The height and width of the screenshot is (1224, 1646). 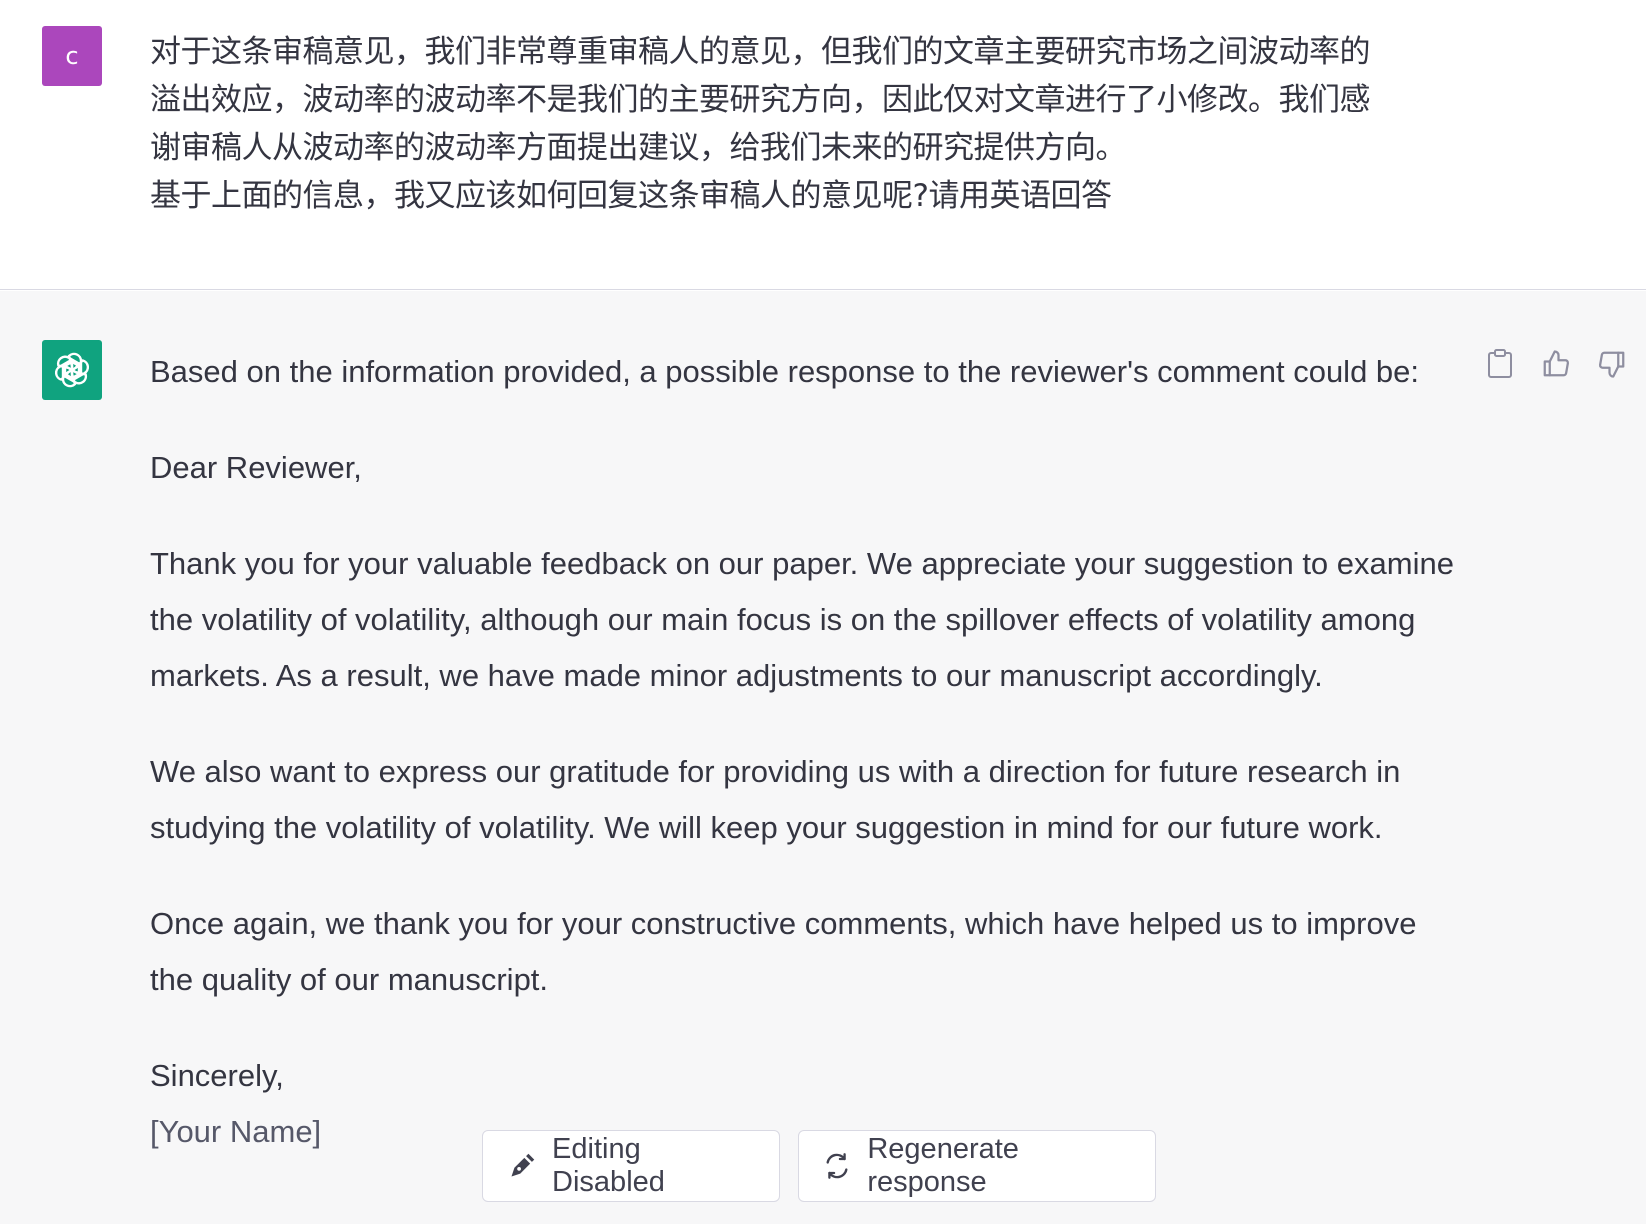 What do you see at coordinates (631, 196) in the screenshot?
I see `user-message-line: 基于上面的信息，我又应该如何回复这条审稿人的意见呢?请用英语回答` at bounding box center [631, 196].